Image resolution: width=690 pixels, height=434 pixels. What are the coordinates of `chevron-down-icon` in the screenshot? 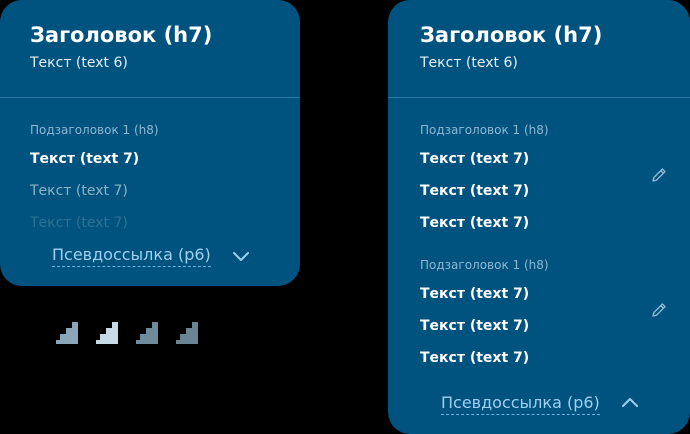 It's located at (241, 256).